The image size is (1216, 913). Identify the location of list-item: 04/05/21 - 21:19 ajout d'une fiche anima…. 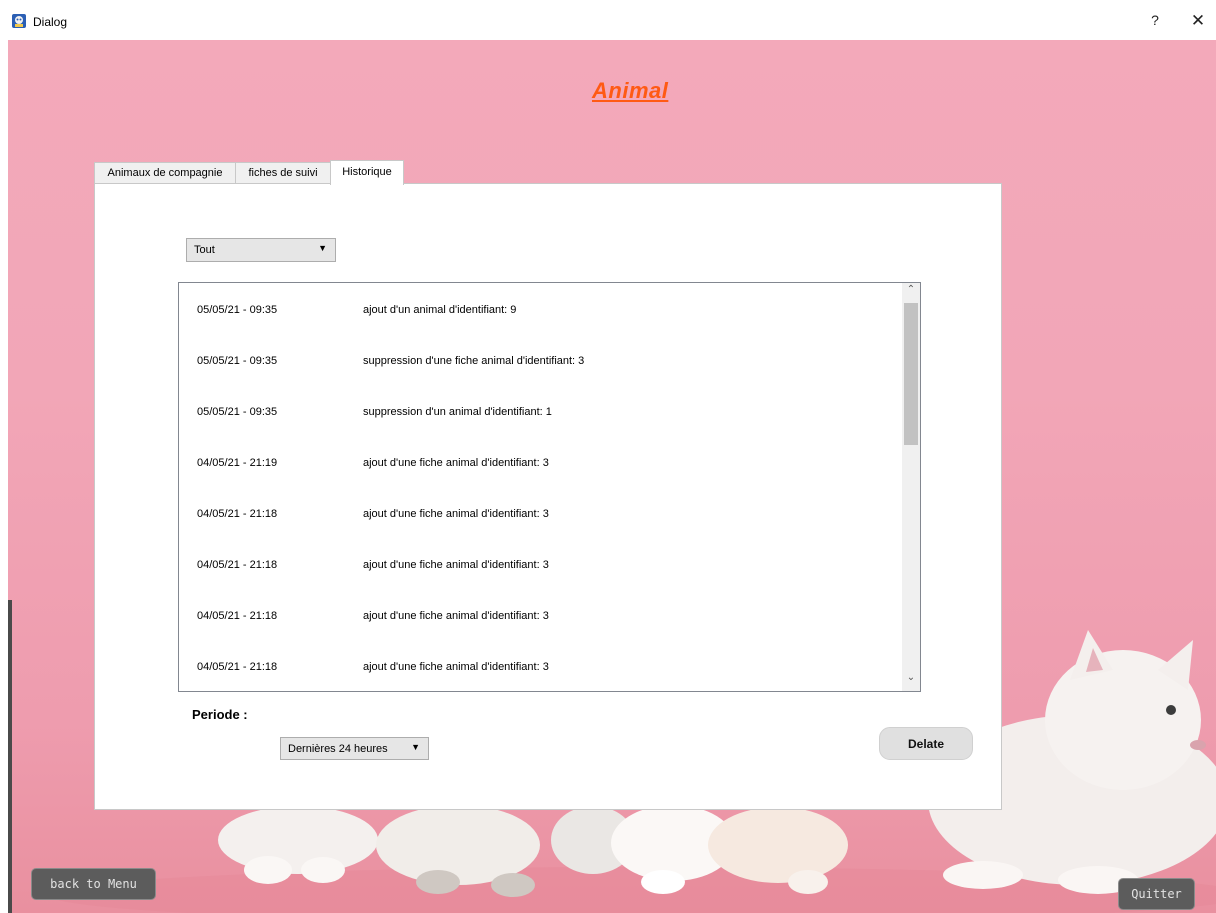
(540, 461).